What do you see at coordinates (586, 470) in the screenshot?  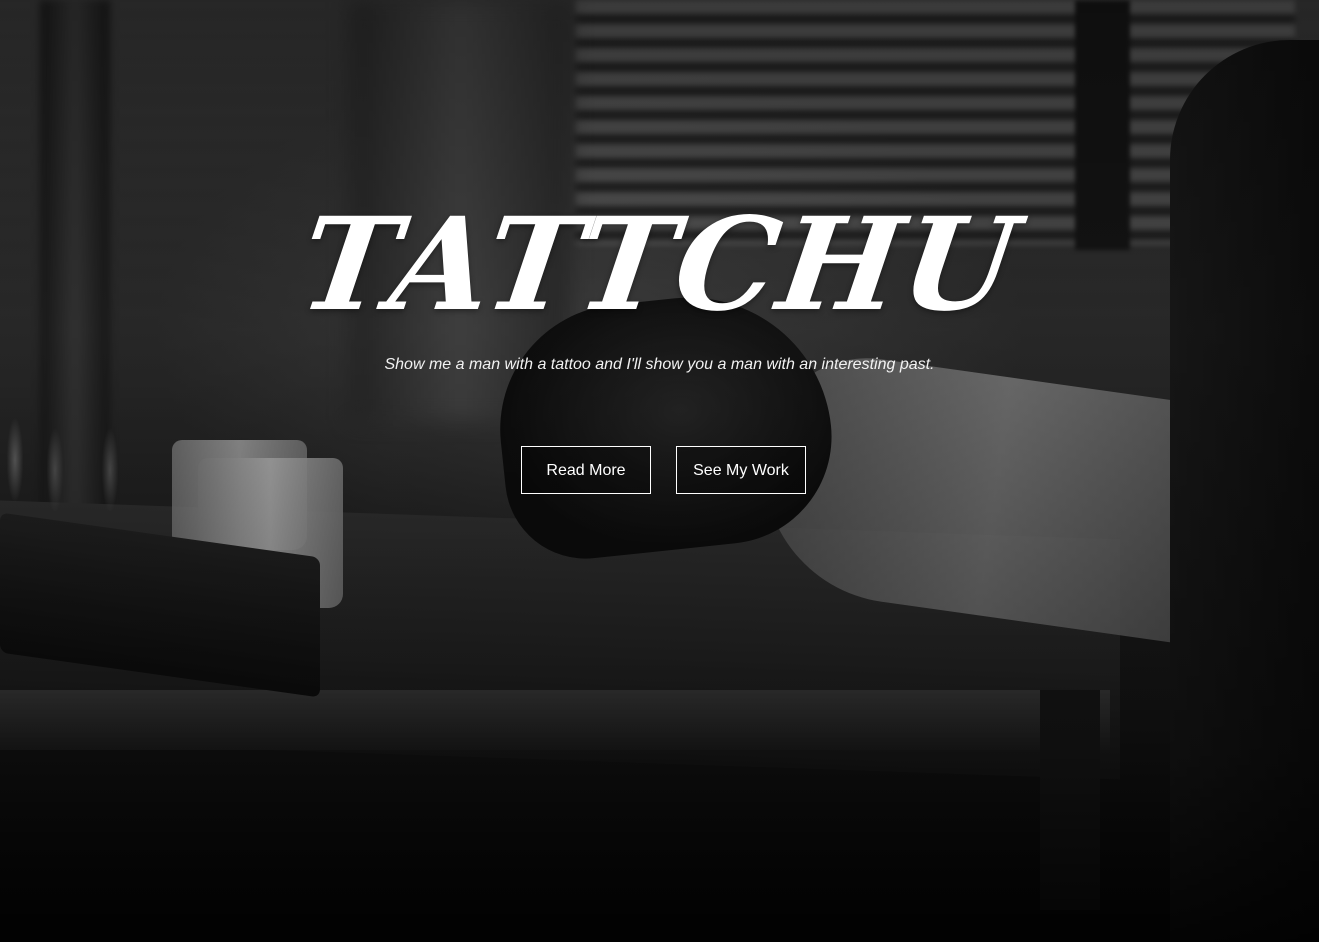 I see `read-more-button: Read More` at bounding box center [586, 470].